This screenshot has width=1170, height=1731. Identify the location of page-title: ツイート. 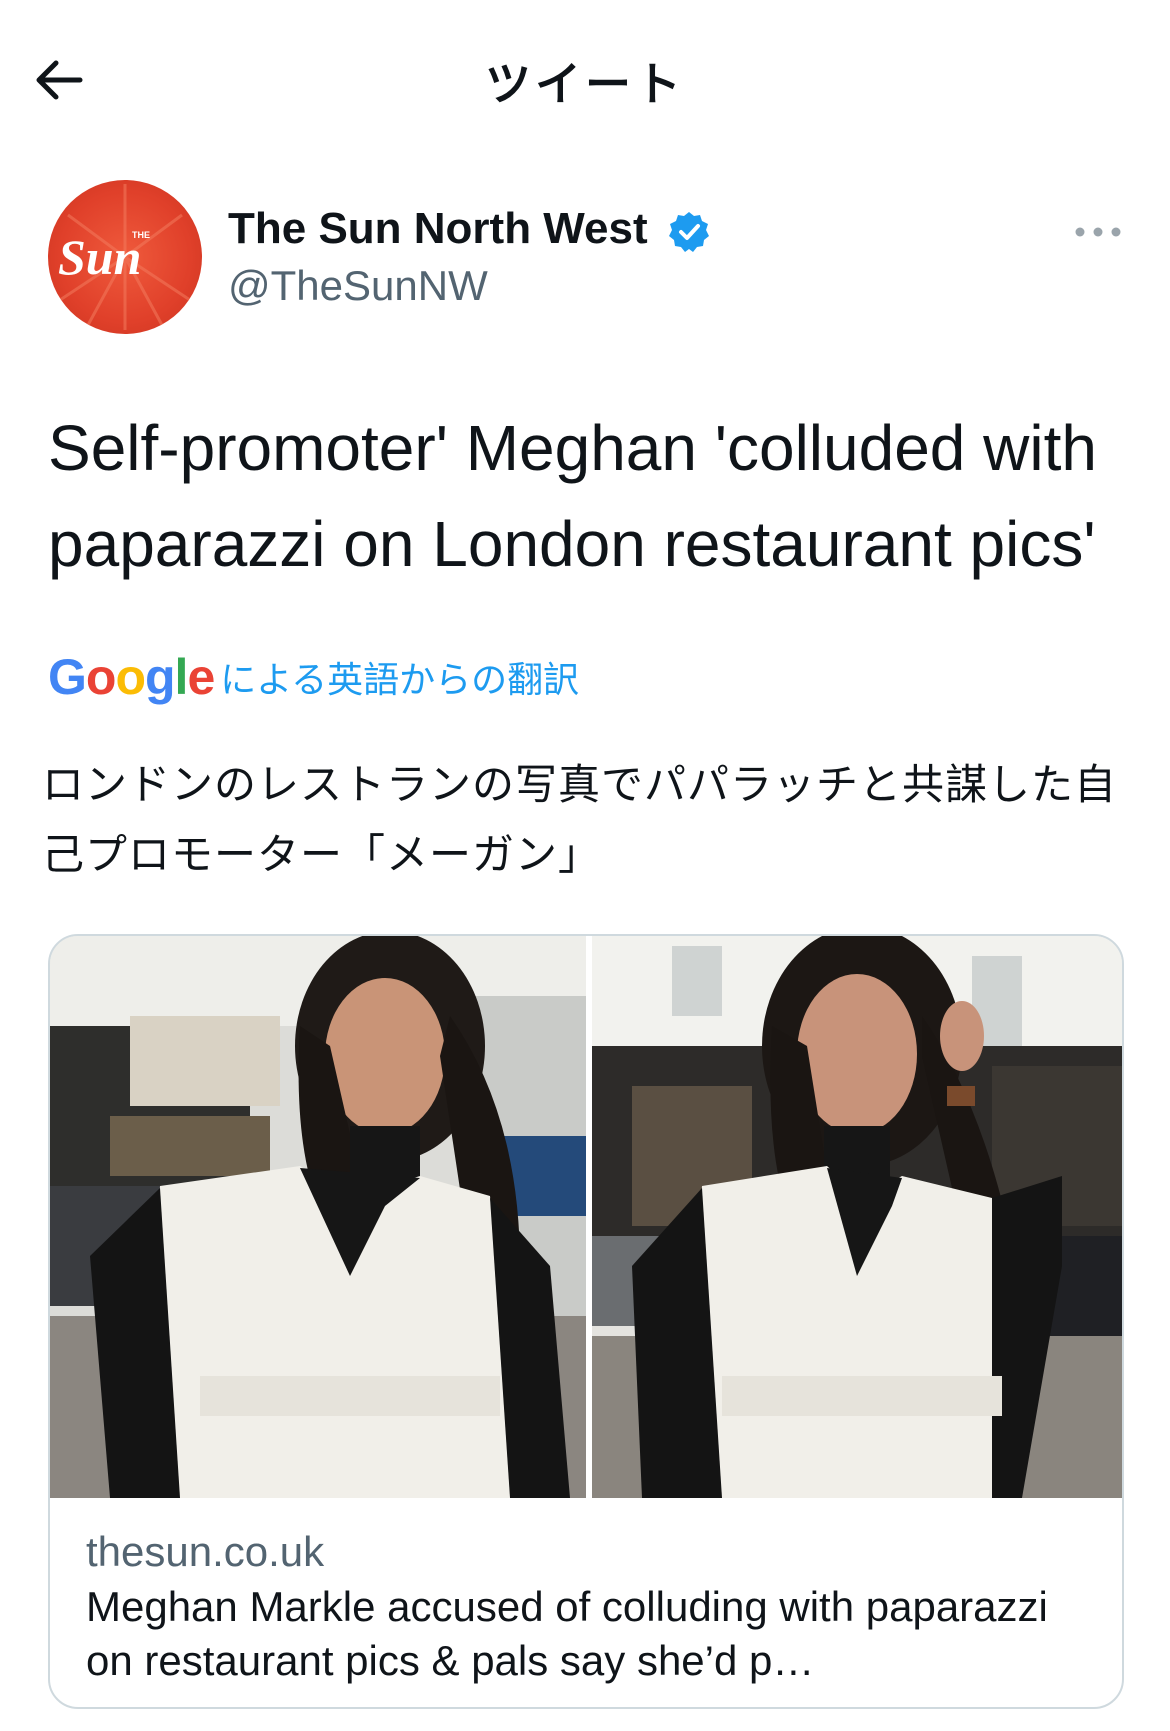
(585, 84).